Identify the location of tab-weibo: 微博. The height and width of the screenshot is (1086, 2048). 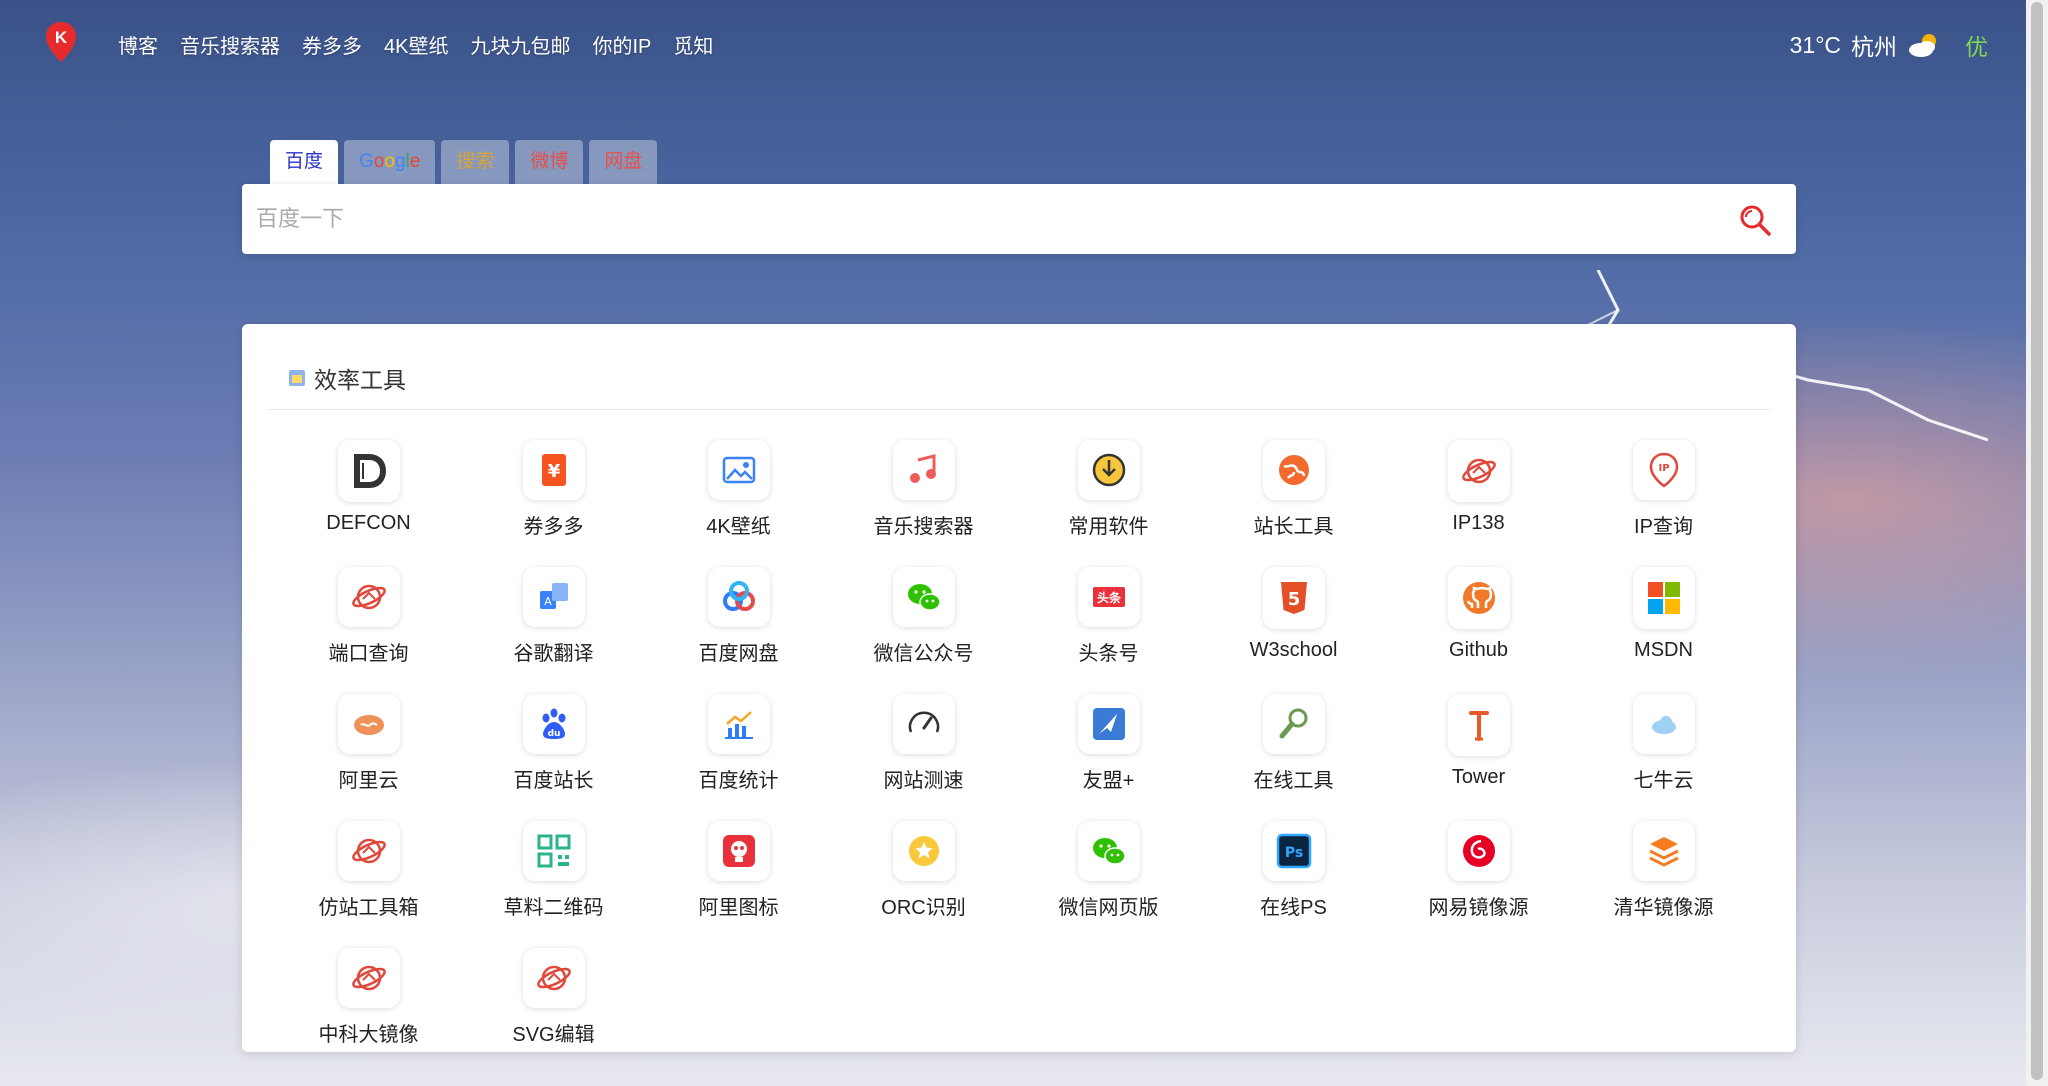
(549, 162).